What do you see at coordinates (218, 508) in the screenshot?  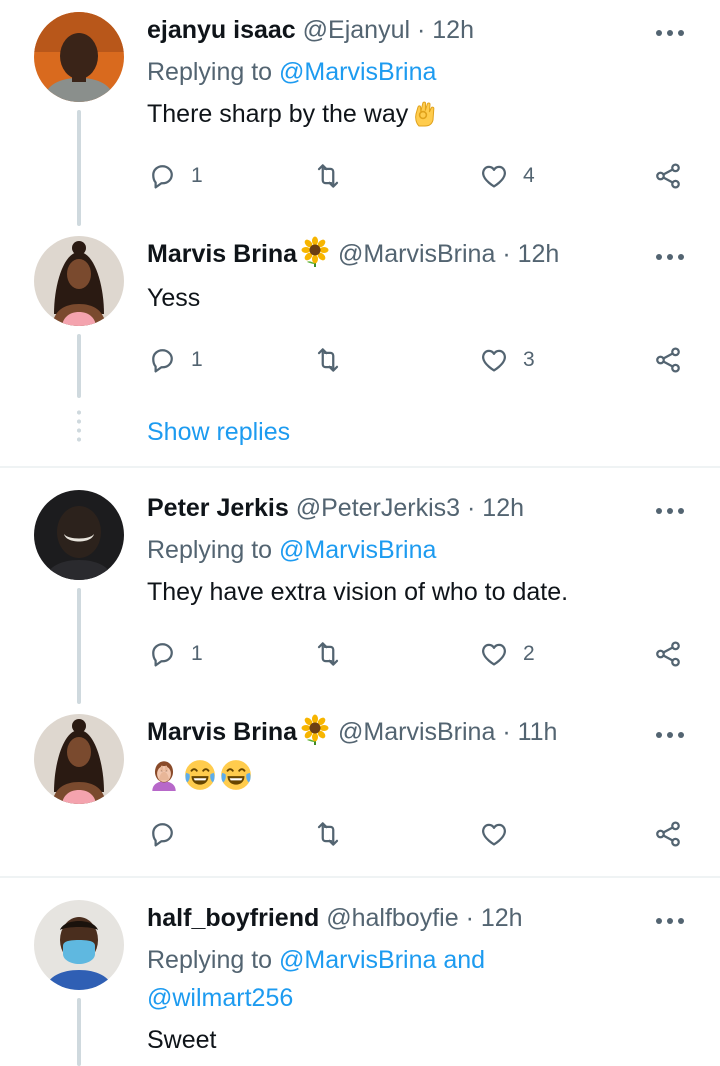 I see `display-name: Peter Jerkis` at bounding box center [218, 508].